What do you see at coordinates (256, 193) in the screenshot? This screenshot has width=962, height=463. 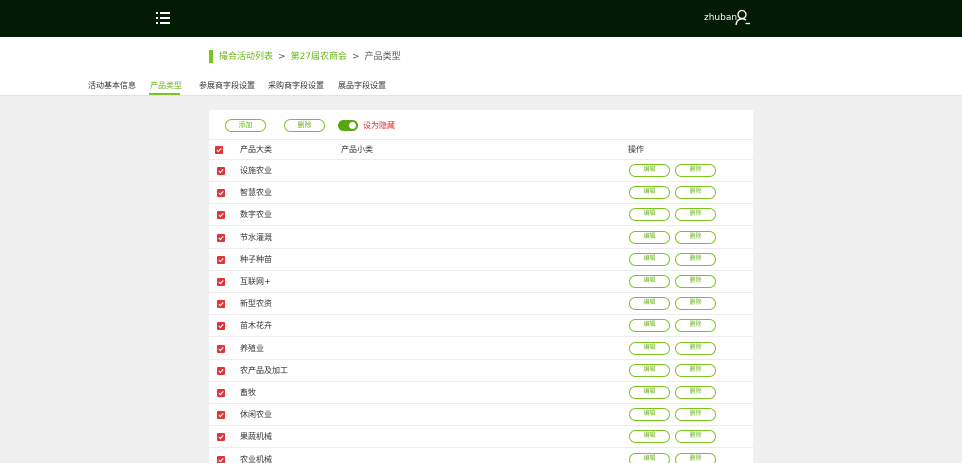 I see `row-category: 智慧农业` at bounding box center [256, 193].